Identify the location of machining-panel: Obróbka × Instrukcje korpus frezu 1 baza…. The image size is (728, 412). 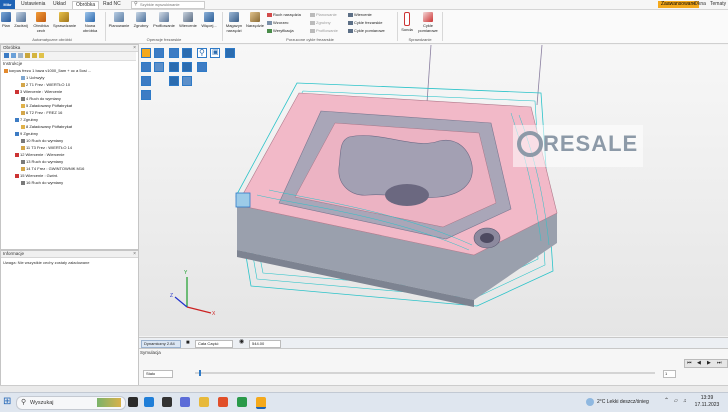
(69, 147).